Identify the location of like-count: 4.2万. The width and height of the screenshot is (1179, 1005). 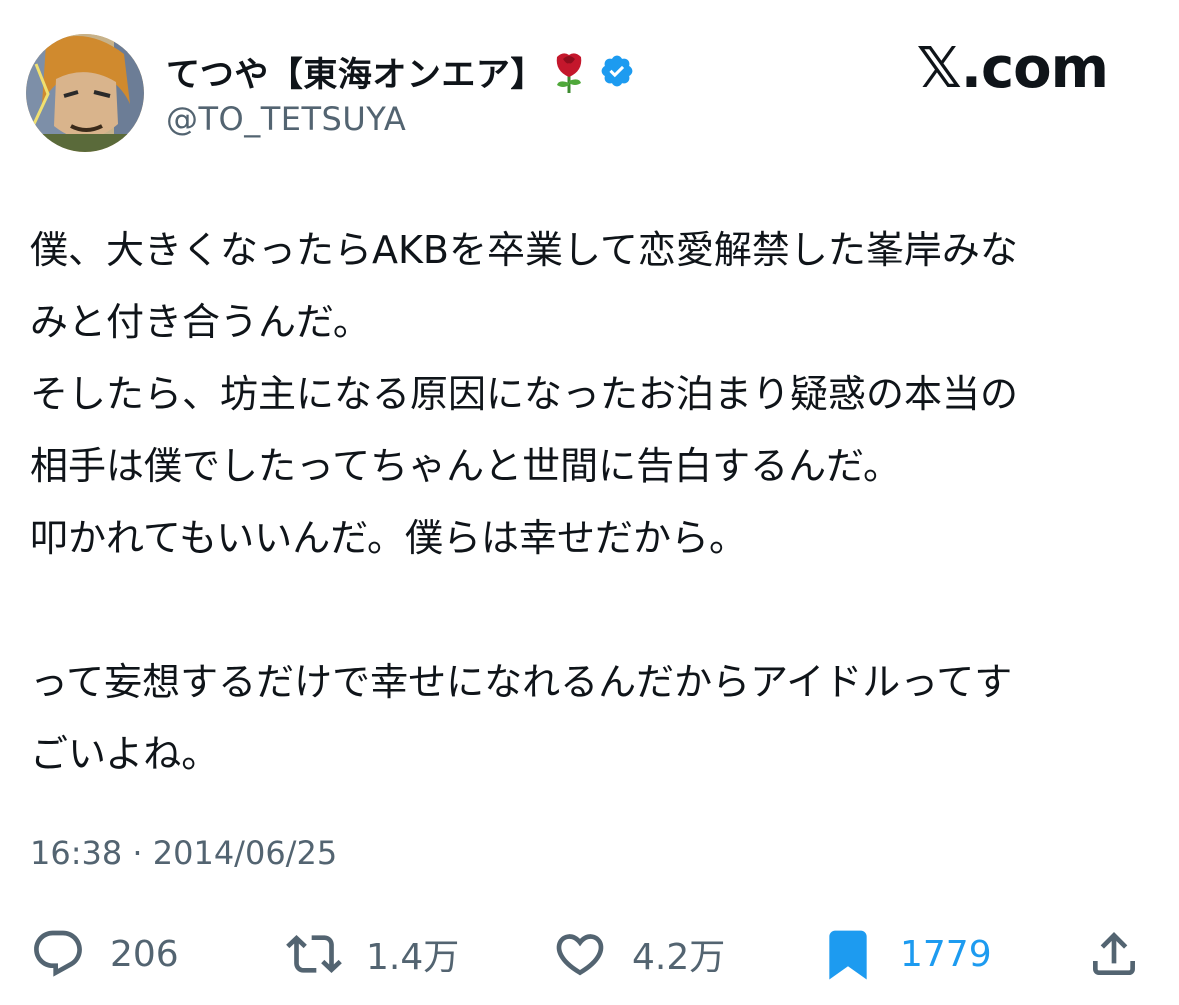
(679, 957).